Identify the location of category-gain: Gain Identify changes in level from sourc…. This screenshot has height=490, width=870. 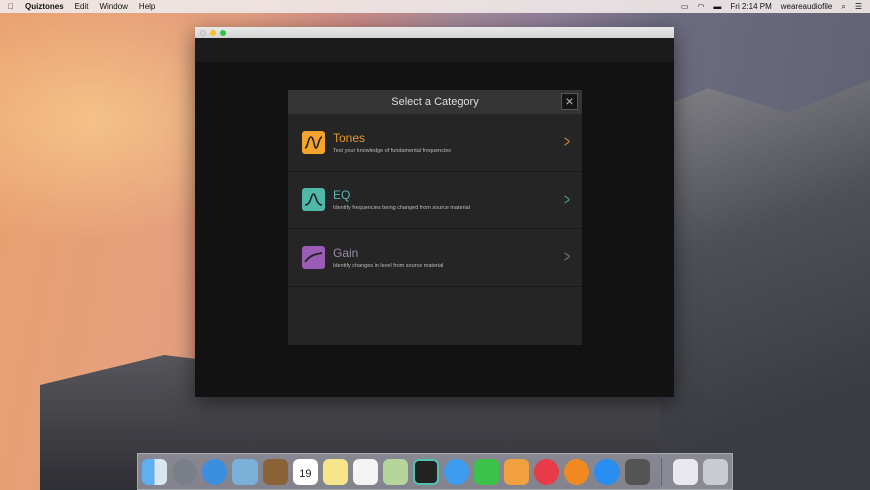
(435, 258).